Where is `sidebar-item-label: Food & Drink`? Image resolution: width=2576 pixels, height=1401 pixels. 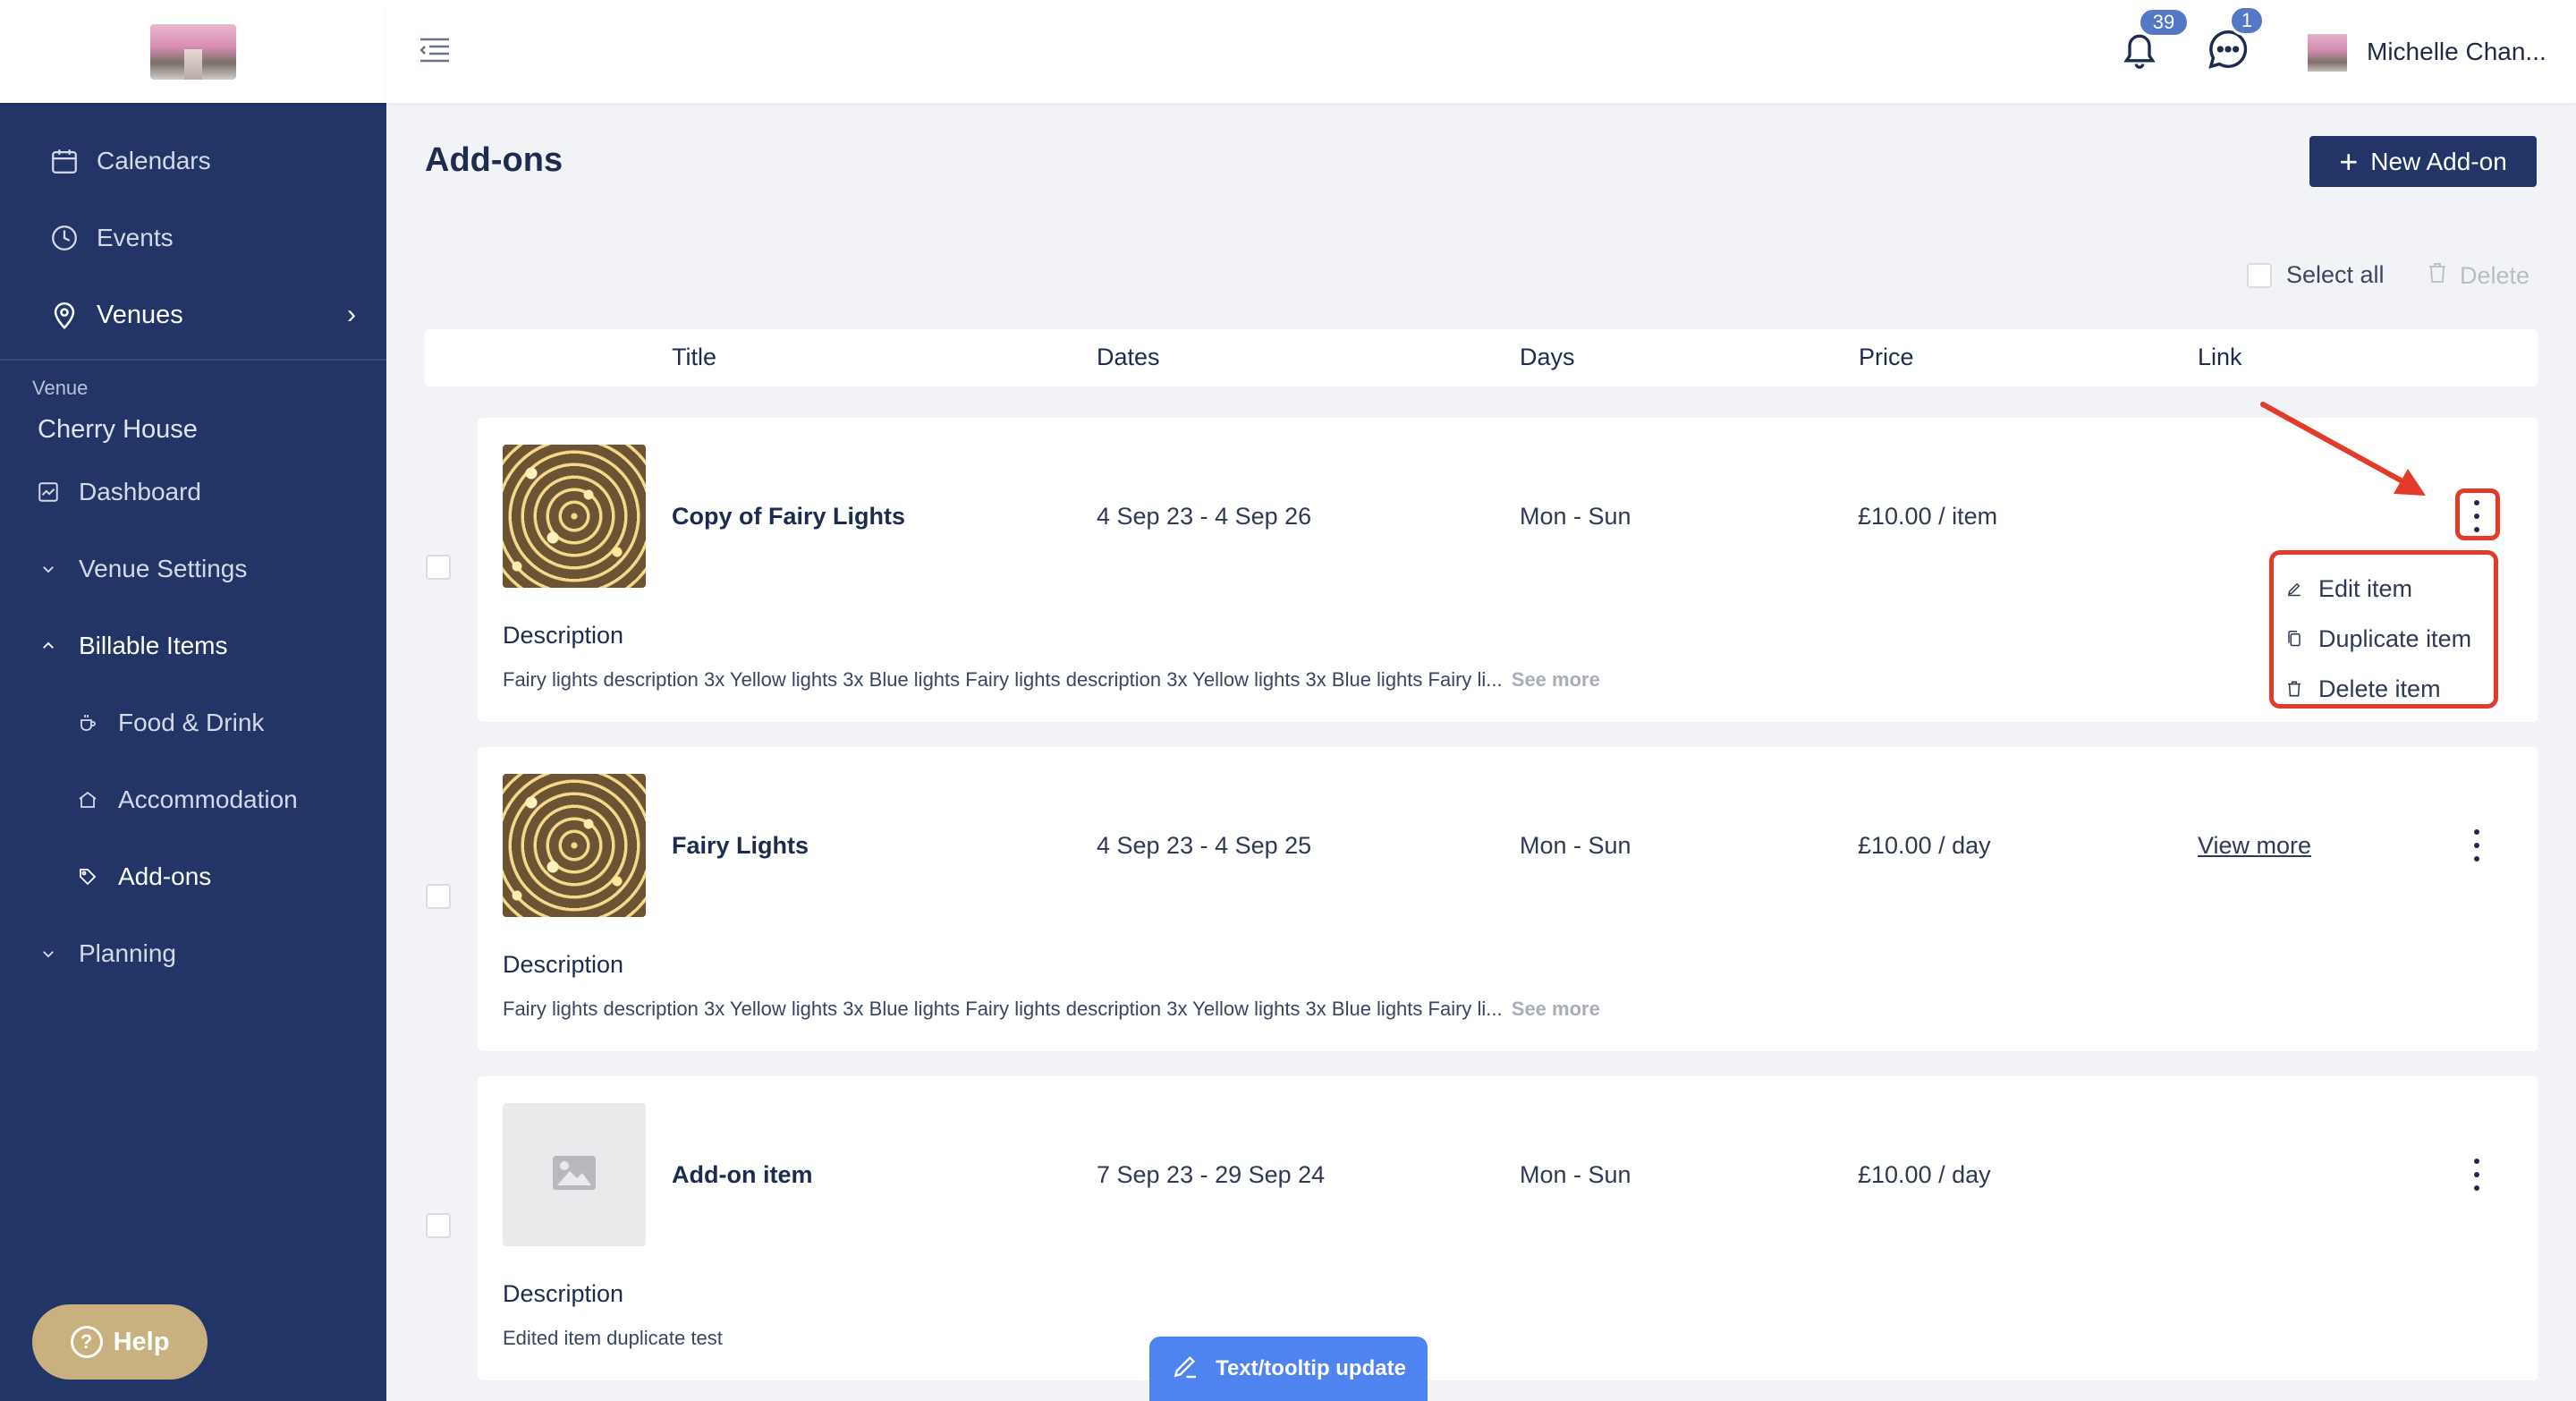 sidebar-item-label: Food & Drink is located at coordinates (191, 722).